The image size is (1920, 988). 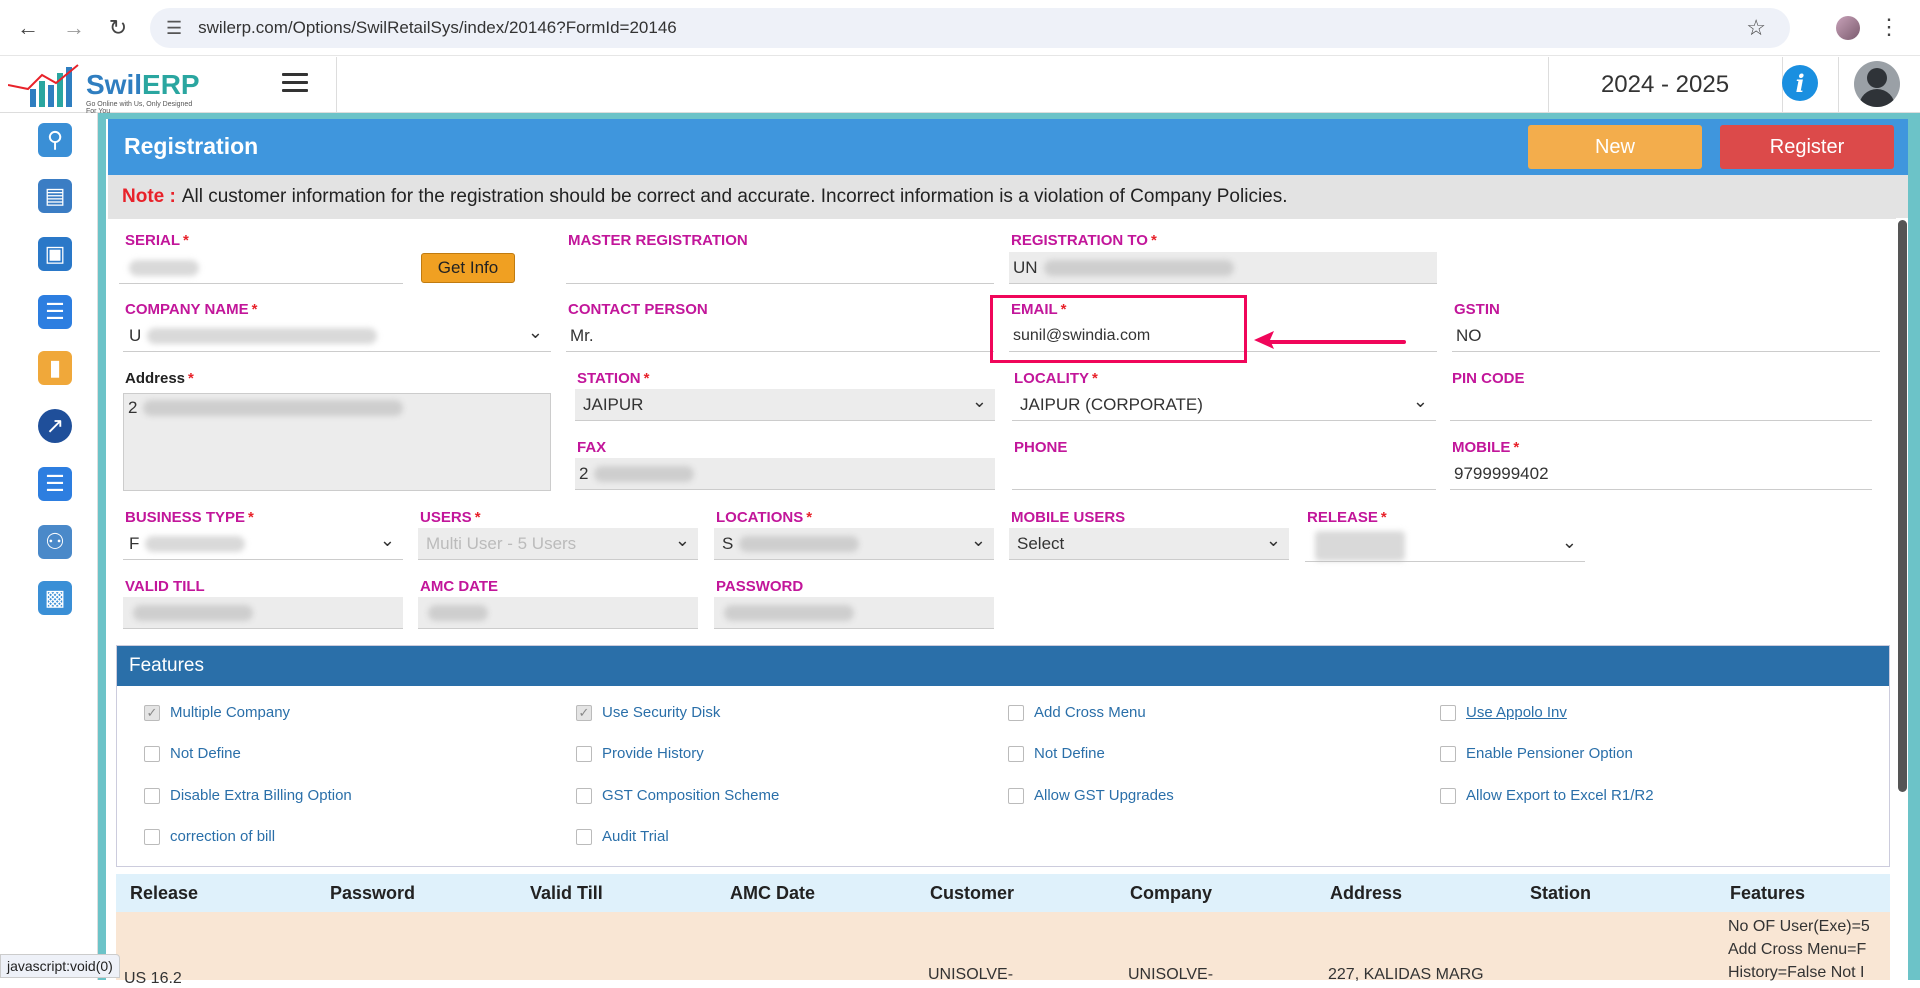 What do you see at coordinates (1347, 517) in the screenshot?
I see `release-label: RELEASE *` at bounding box center [1347, 517].